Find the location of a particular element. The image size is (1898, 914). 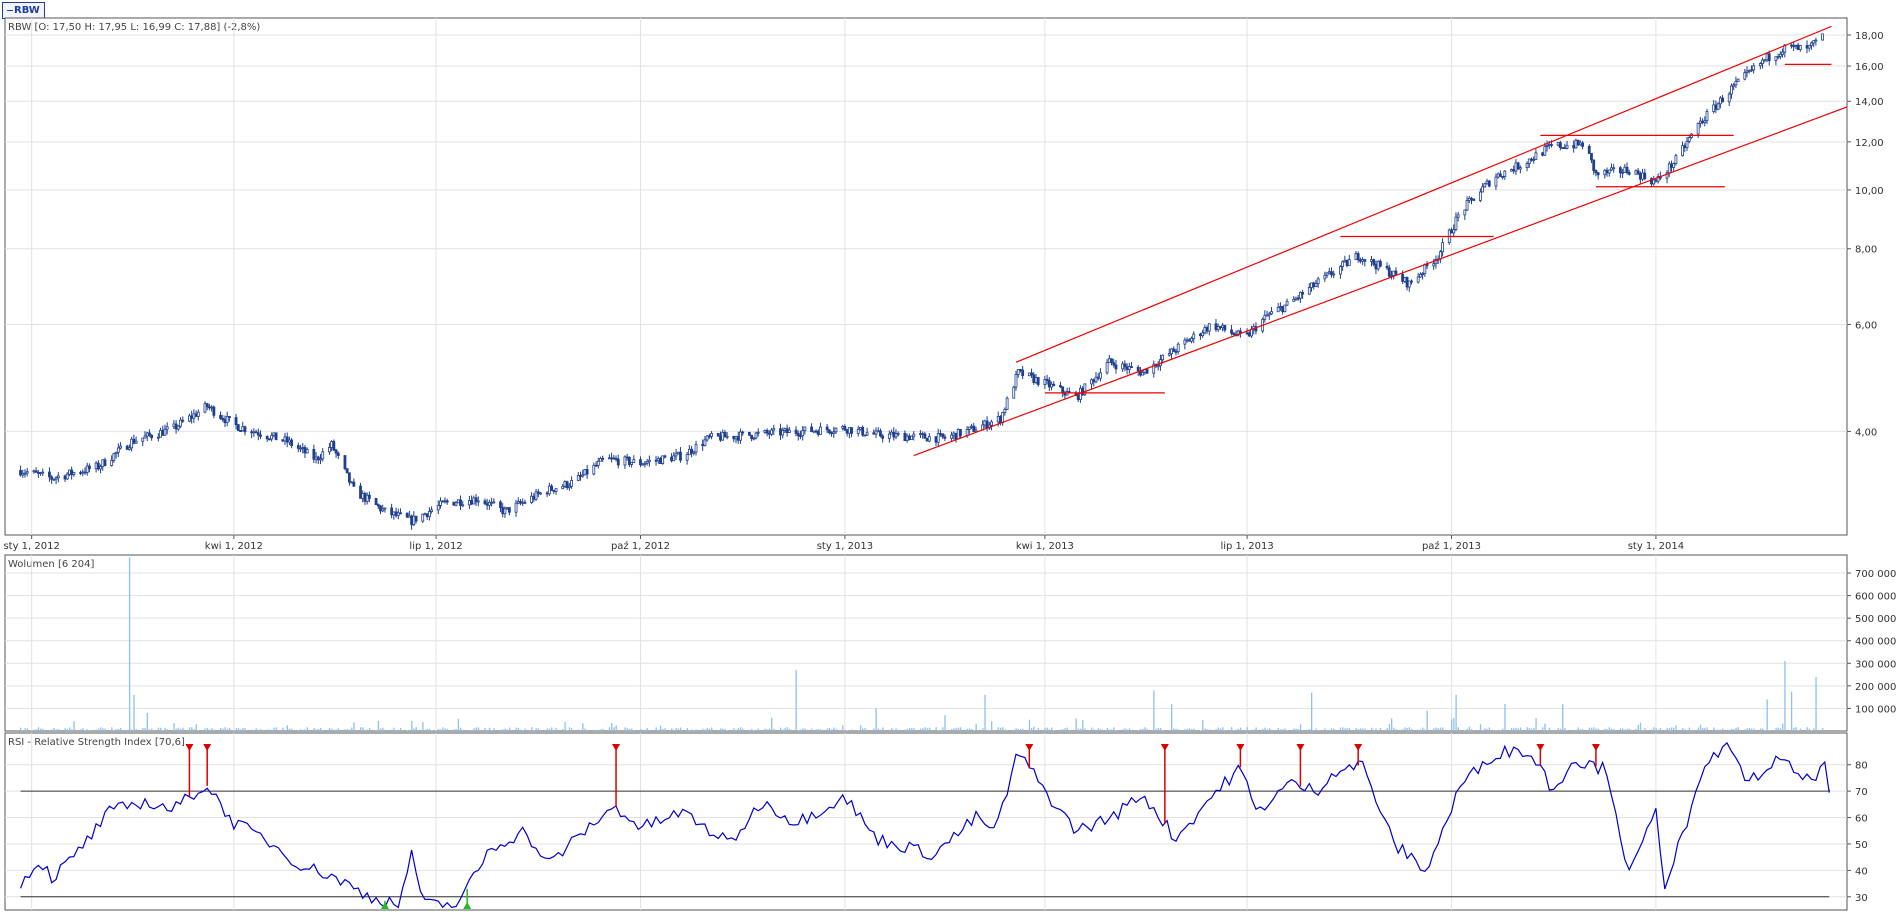

y-tick-label: 14,00 is located at coordinates (1869, 102).